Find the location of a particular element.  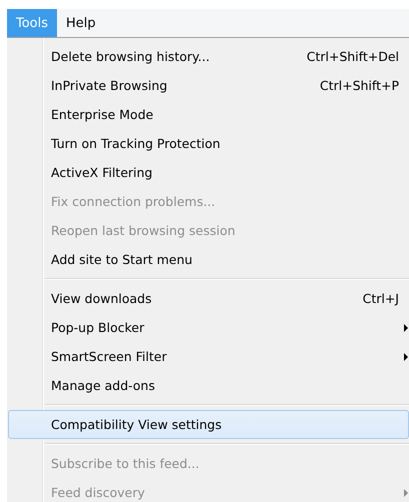

menu-item: Manage add-ons is located at coordinates (226, 385).